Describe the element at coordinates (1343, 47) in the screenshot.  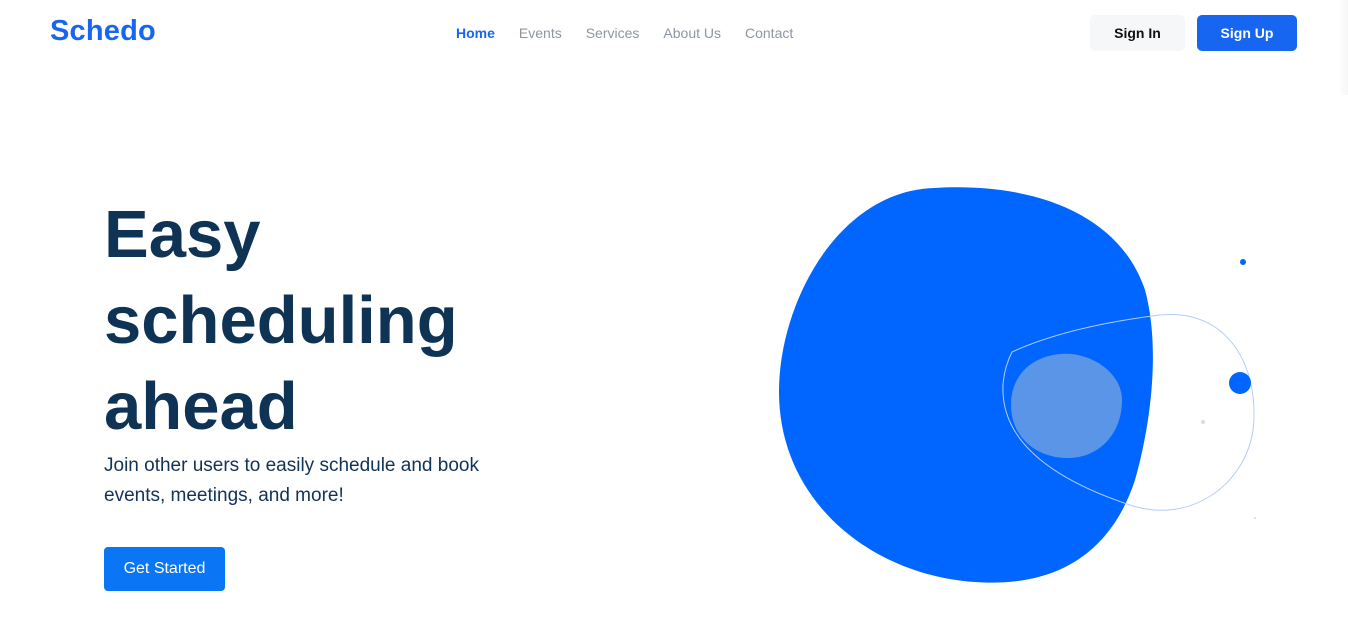
I see `edge-shadow` at that location.